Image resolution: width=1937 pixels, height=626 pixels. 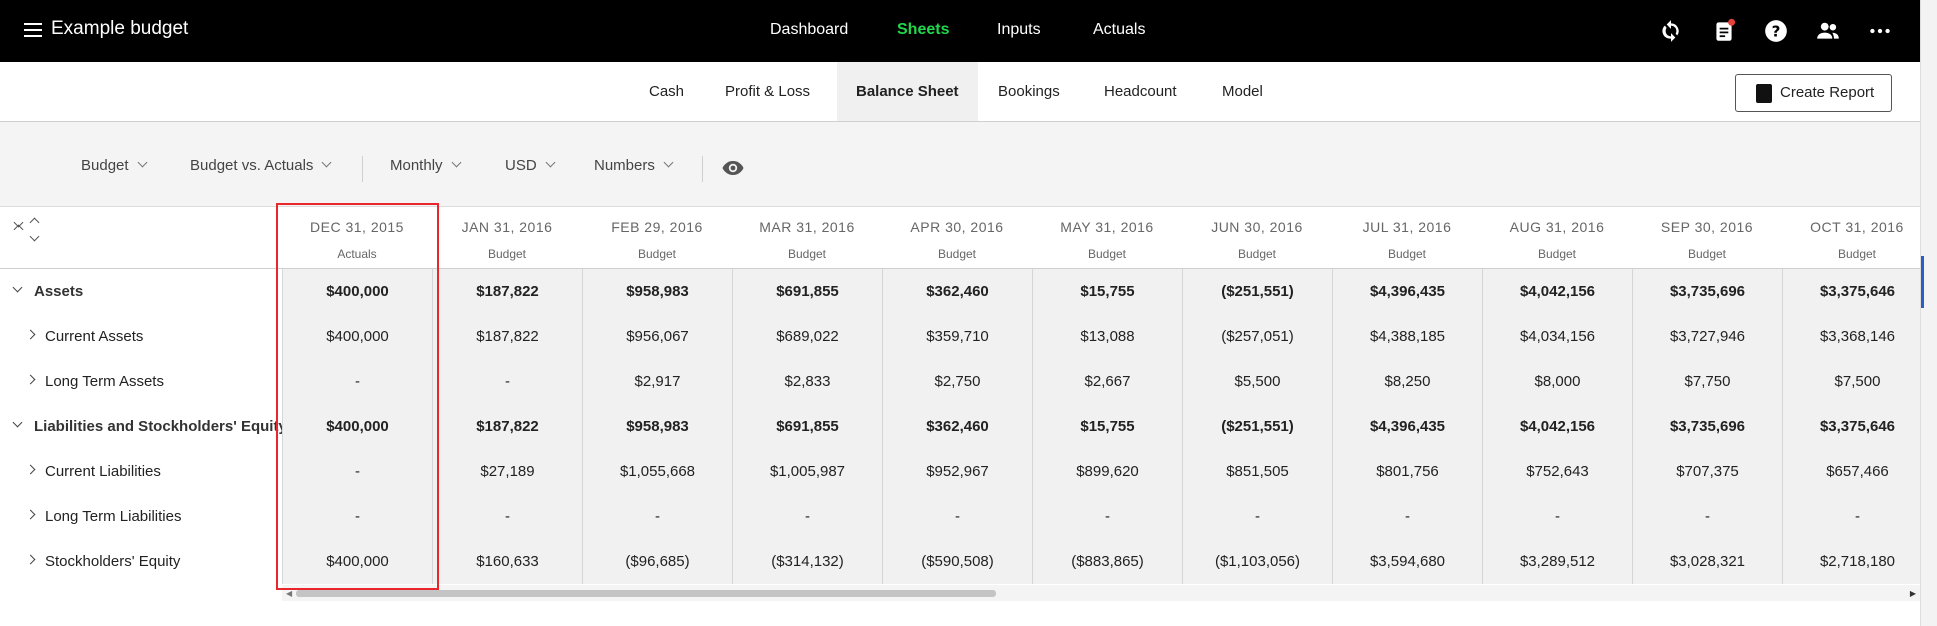 What do you see at coordinates (733, 168) in the screenshot?
I see `eye-icon` at bounding box center [733, 168].